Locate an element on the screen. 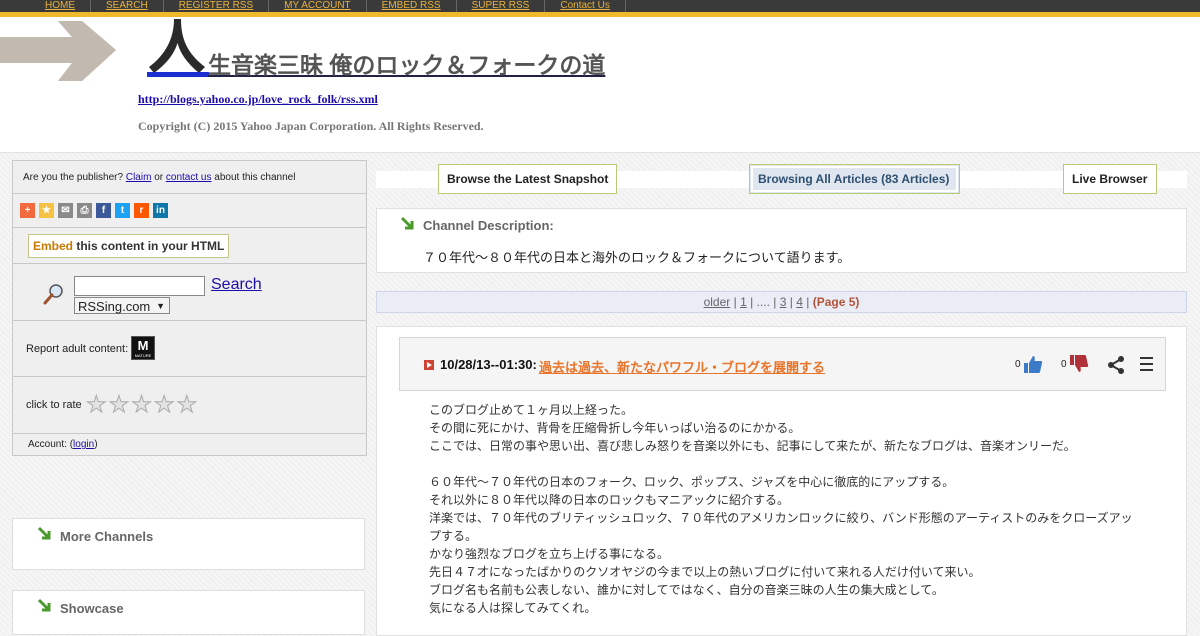  pagination: older | 1 | .... | 3 | 4 | (Page 5) is located at coordinates (781, 302).